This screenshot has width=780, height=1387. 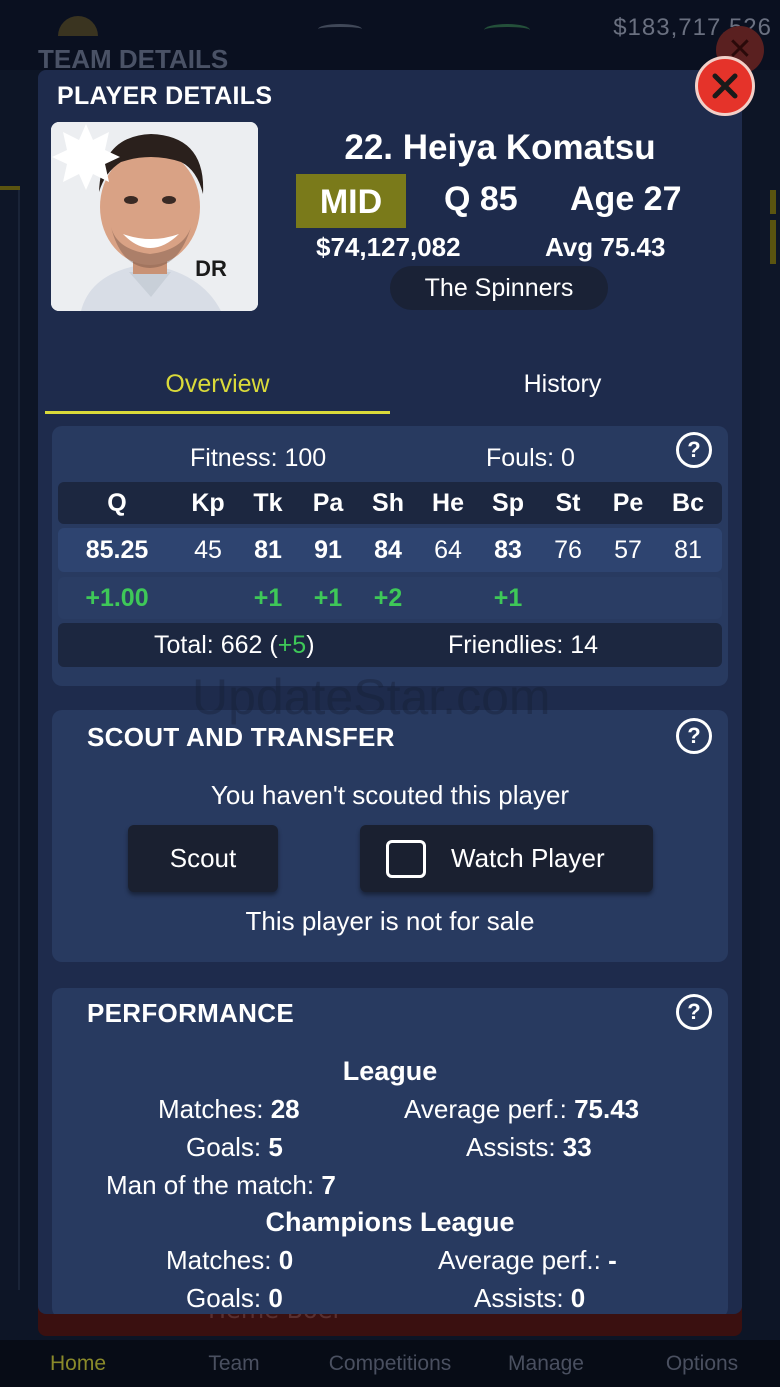 I want to click on stat-value: 84, so click(x=388, y=549).